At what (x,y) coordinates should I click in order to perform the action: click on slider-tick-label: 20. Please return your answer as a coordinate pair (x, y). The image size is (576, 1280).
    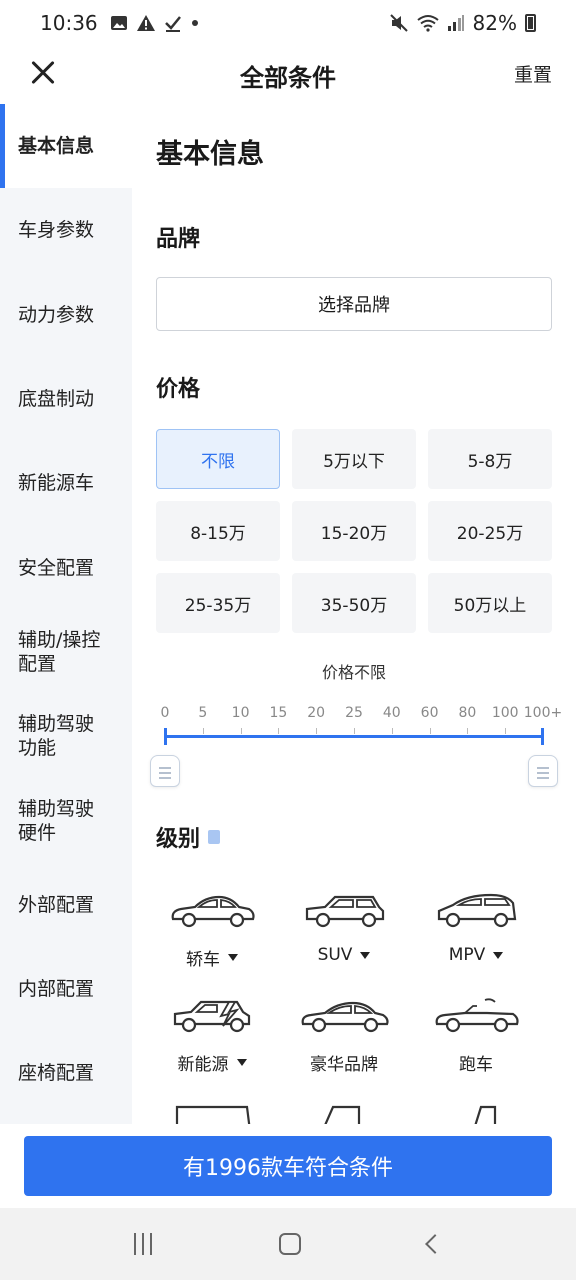
    Looking at the image, I should click on (316, 713).